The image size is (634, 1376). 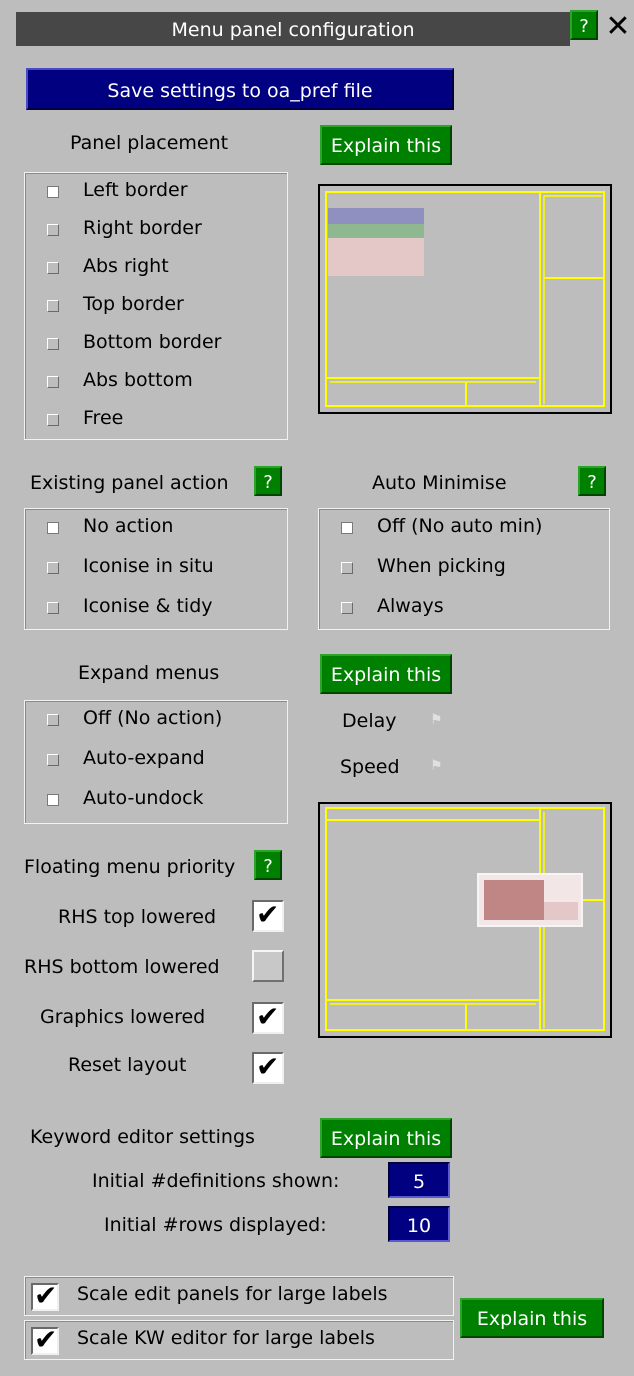 I want to click on expand-radio-group: Off (No action) Auto-expand Auto-undock, so click(x=156, y=762).